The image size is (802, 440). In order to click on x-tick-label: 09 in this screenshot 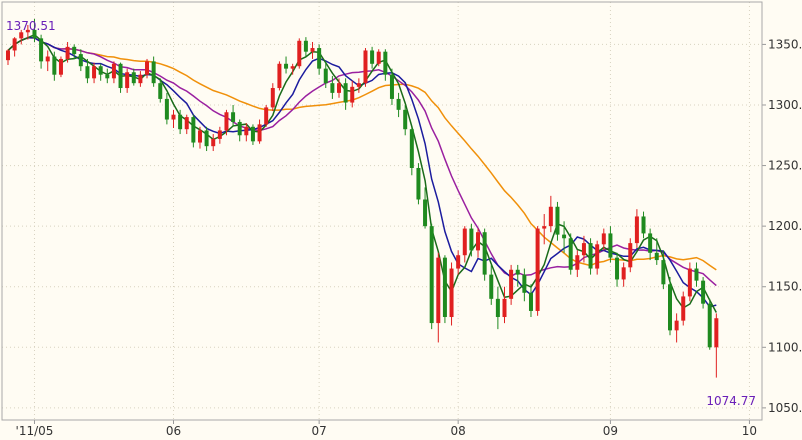, I will do `click(610, 431)`.